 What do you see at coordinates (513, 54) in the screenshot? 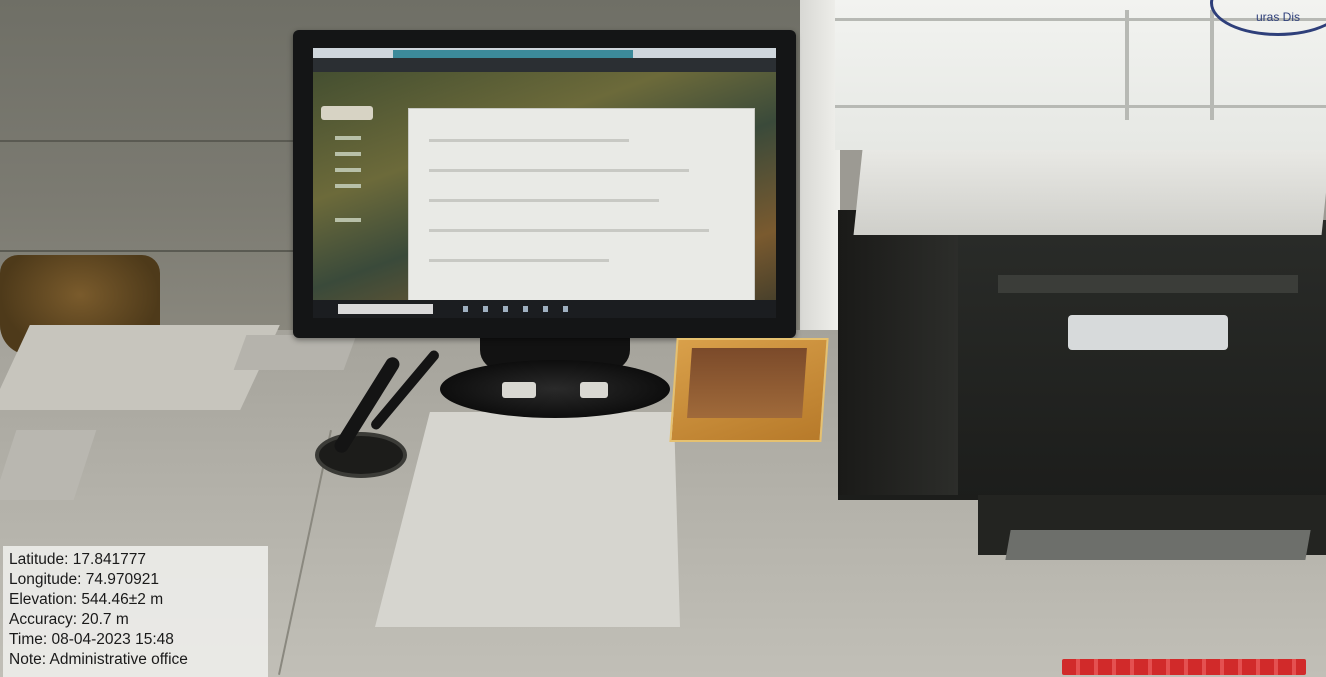
I see `browser-tab` at bounding box center [513, 54].